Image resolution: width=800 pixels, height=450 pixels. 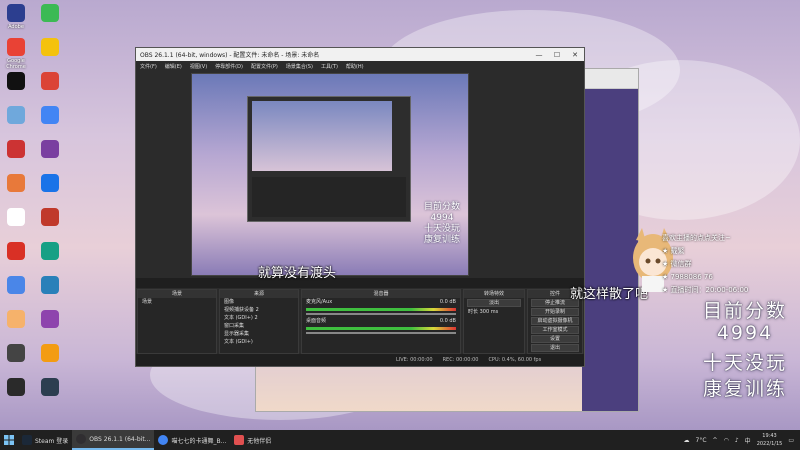 What do you see at coordinates (319, 302) in the screenshot?
I see `mixer-label: 麦克风/Aux` at bounding box center [319, 302].